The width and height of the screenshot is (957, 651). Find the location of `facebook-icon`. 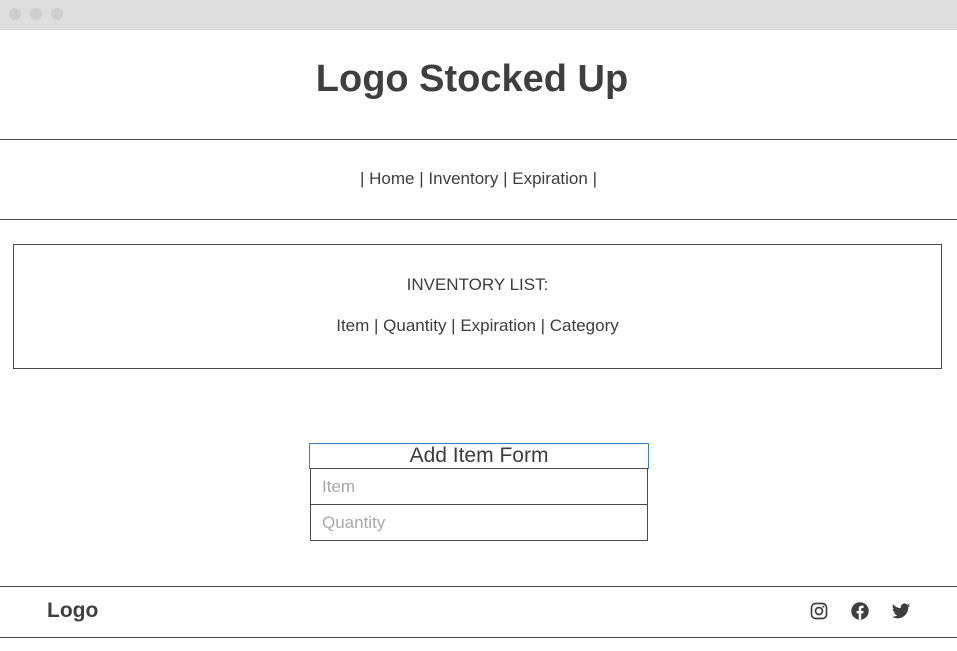

facebook-icon is located at coordinates (860, 611).